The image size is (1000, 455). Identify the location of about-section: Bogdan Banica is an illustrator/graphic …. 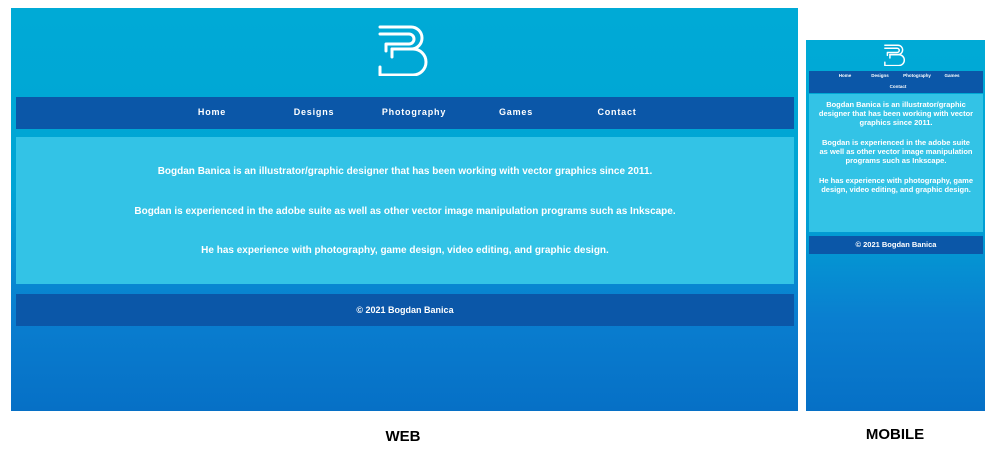
(896, 163).